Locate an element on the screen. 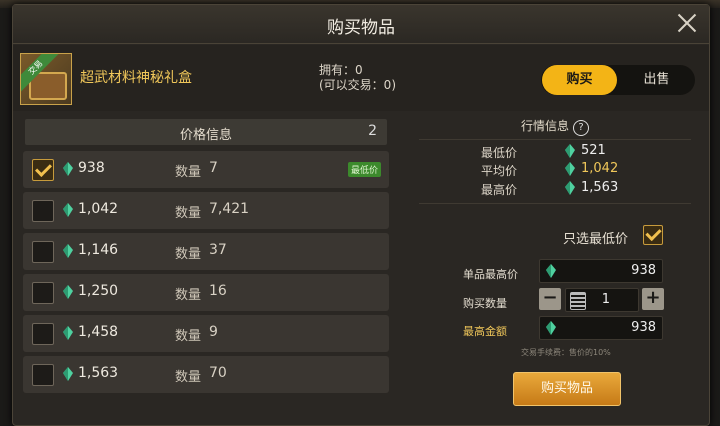 This screenshot has width=720, height=426. purchase-button: 购买物品 is located at coordinates (567, 389).